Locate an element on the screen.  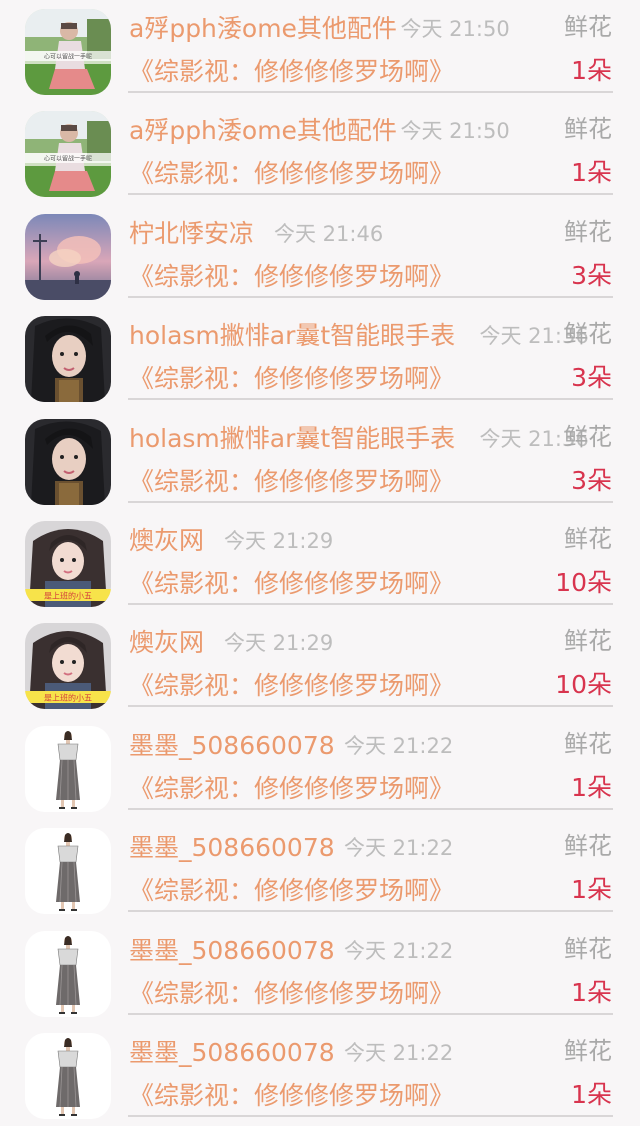
list-item: 柠北悸安凉 今天 21:46 鲜花《综影视：修修修修罗场啊》 3朵 is located at coordinates (320, 256).